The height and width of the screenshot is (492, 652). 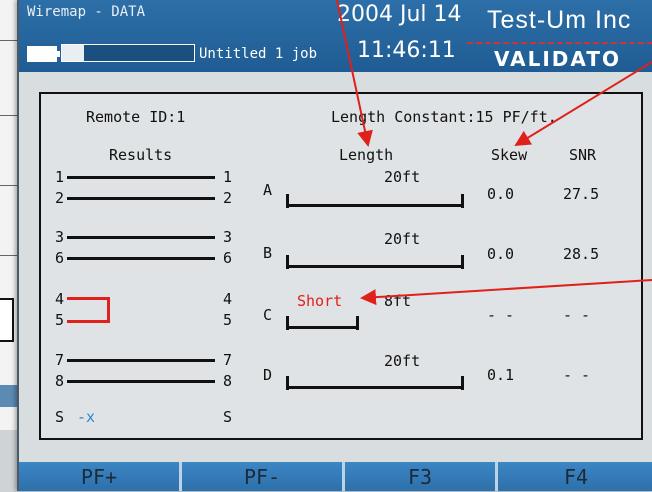 I want to click on arrow-to-skew, so click(x=583, y=104).